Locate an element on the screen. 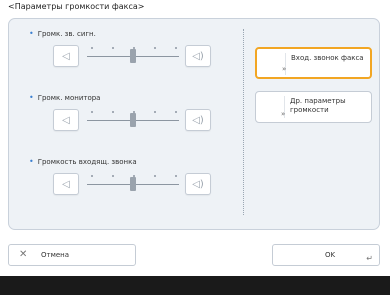 The width and height of the screenshot is (390, 295). monitor-volume-section: • Громк. монитора ◁ ◁) is located at coordinates (125, 123).